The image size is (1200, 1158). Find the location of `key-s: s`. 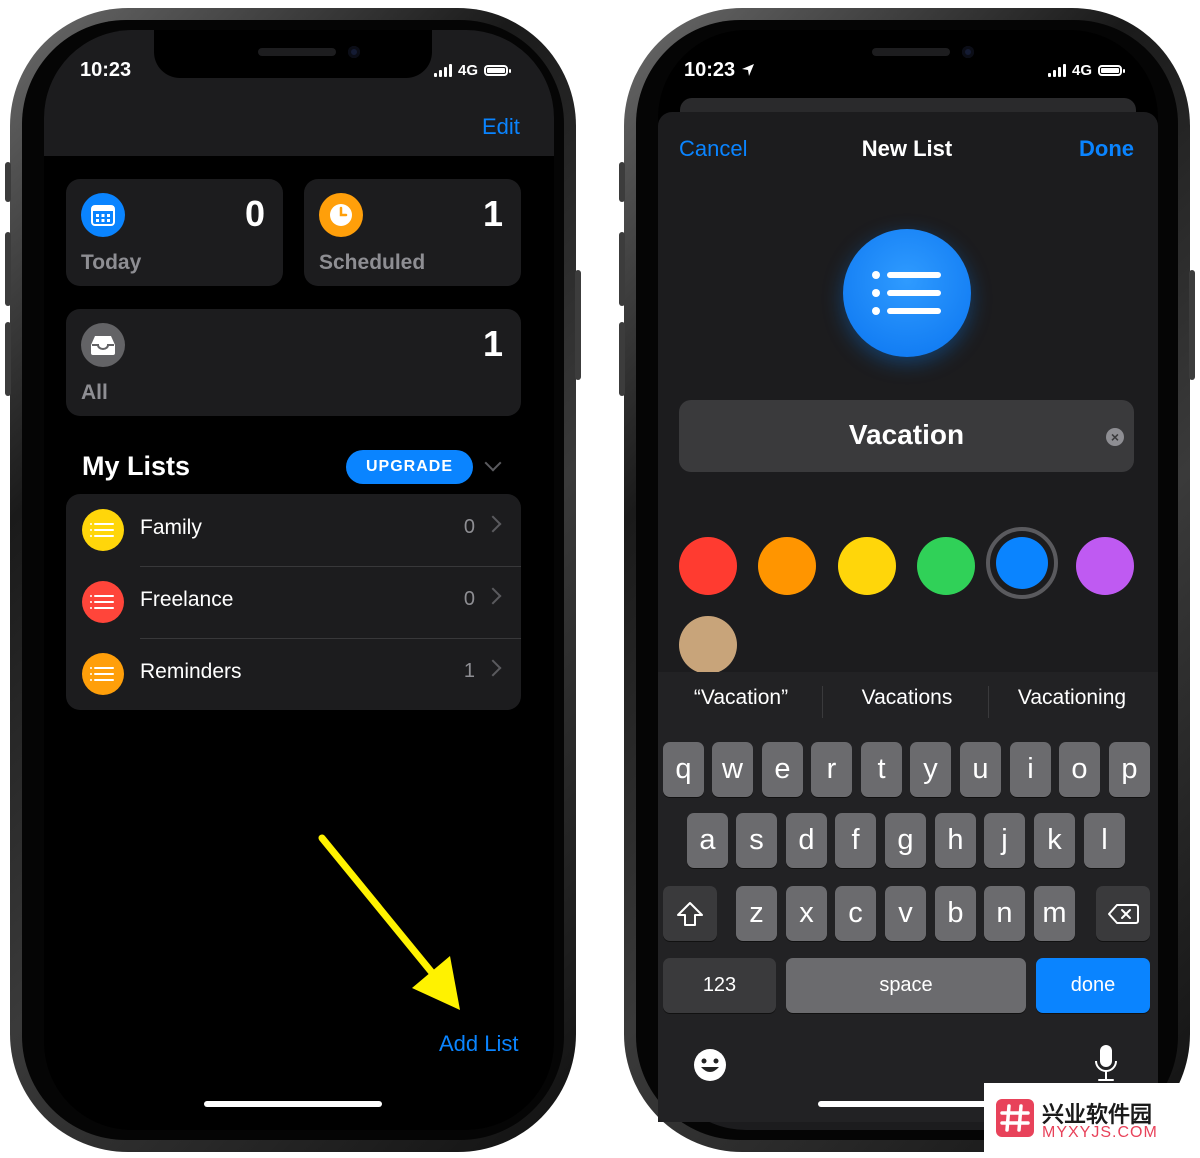

key-s: s is located at coordinates (756, 840).